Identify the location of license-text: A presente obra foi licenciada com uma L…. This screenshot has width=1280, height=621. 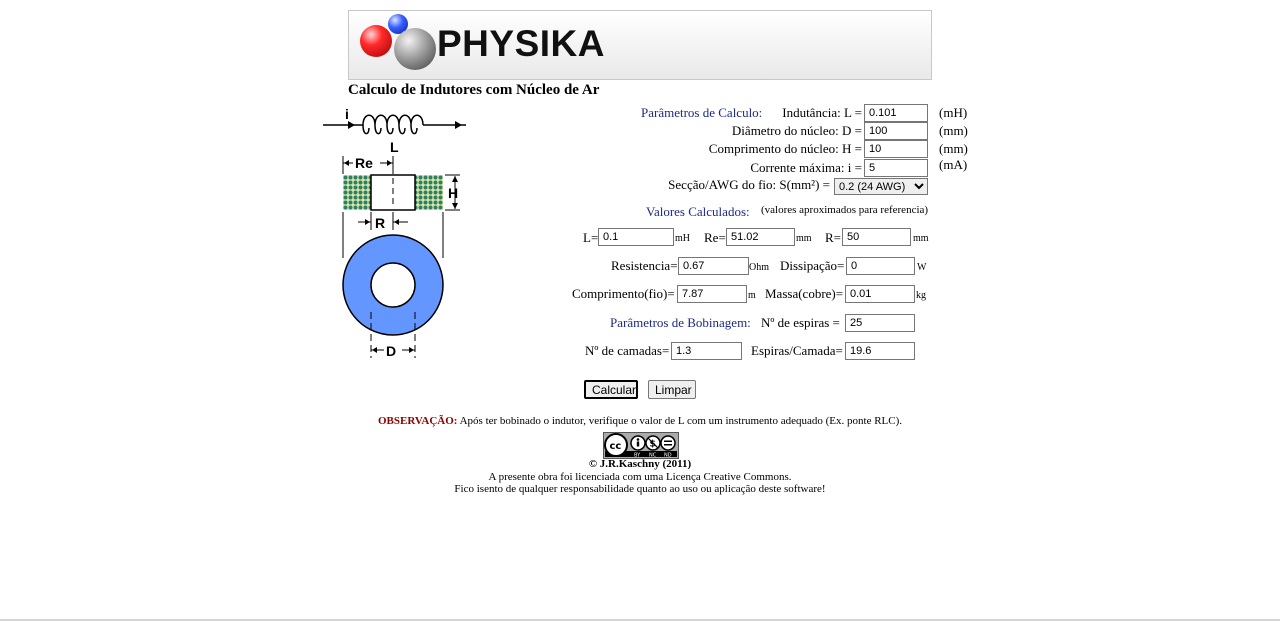
(640, 477).